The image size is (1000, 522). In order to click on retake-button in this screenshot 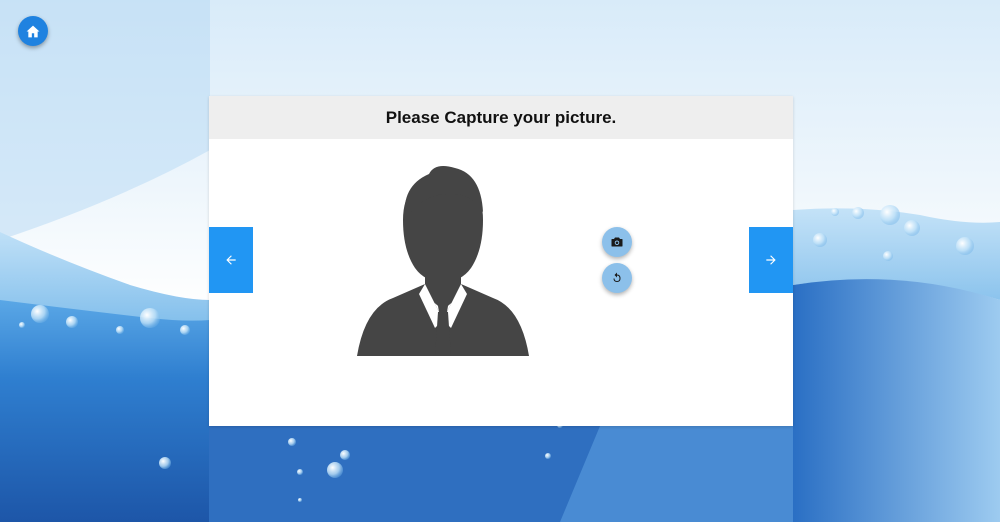, I will do `click(617, 278)`.